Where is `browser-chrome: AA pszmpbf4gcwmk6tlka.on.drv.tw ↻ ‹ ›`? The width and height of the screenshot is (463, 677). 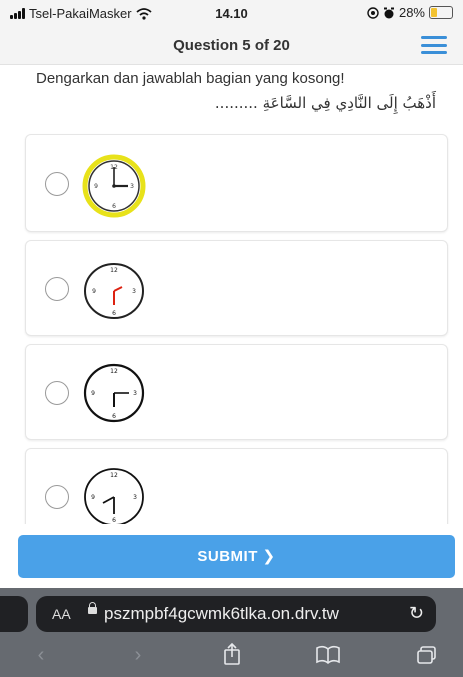
browser-chrome: AA pszmpbf4gcwmk6tlka.on.drv.tw ↻ ‹ › is located at coordinates (231, 632).